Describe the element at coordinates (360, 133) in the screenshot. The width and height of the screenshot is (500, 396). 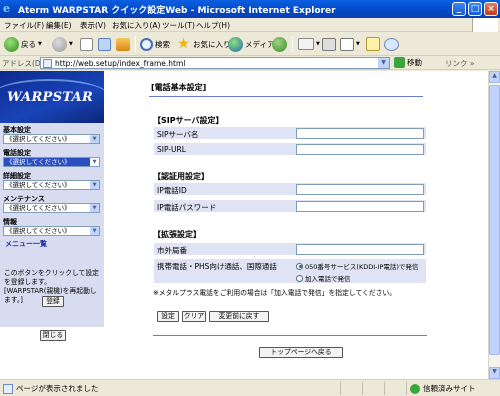
I see `sip-server-name-input` at that location.